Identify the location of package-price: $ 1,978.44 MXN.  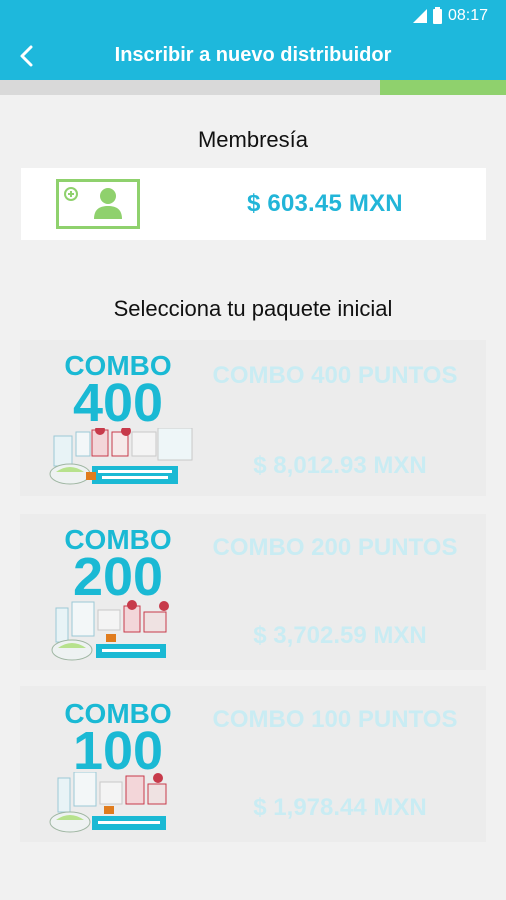
(340, 807).